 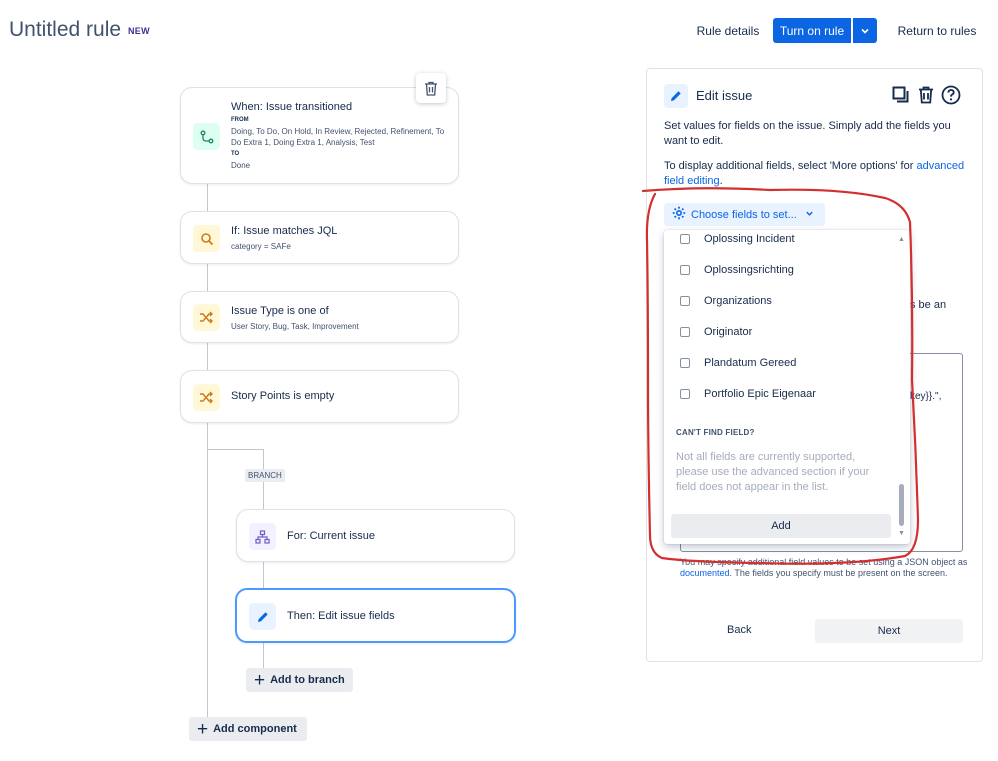 I want to click on field-option-label: Oplossingsrichting, so click(x=749, y=270).